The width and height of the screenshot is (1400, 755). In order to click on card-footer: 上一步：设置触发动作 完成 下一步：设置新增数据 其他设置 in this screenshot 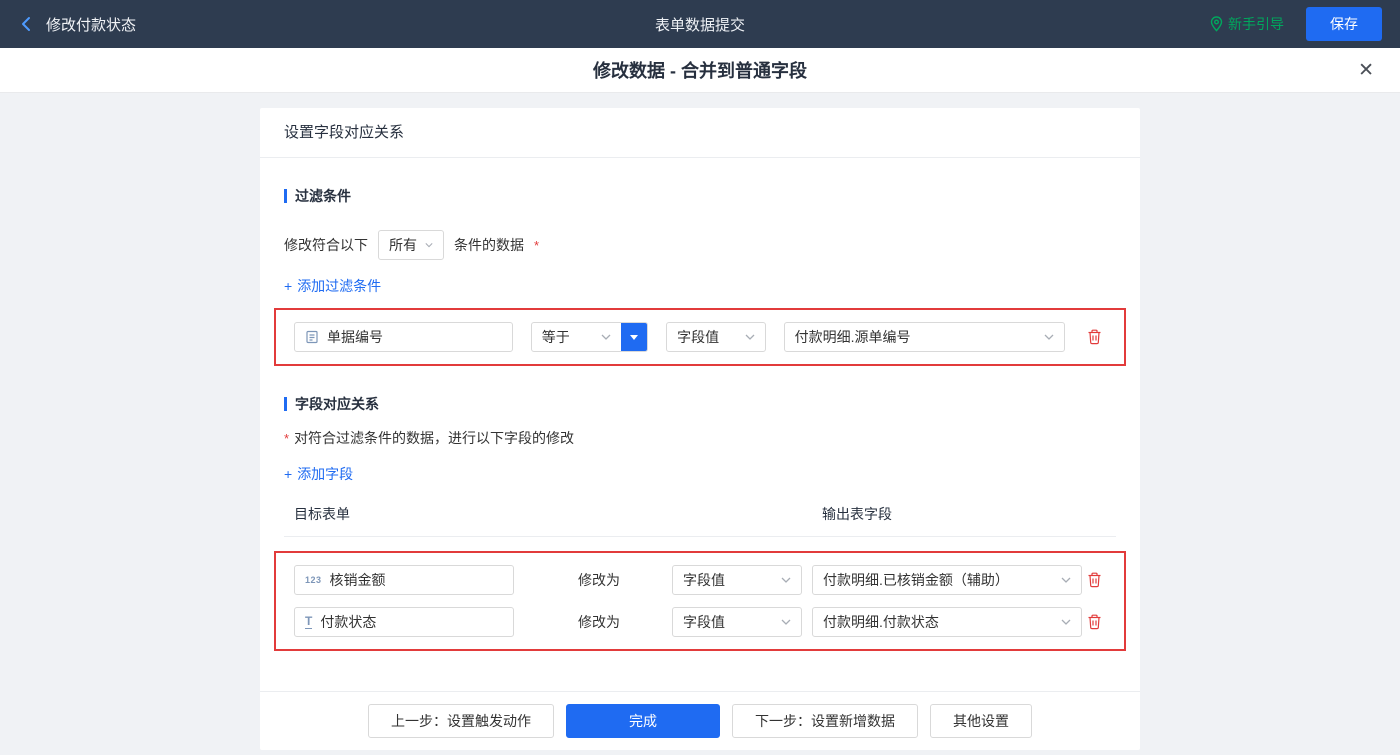, I will do `click(700, 720)`.